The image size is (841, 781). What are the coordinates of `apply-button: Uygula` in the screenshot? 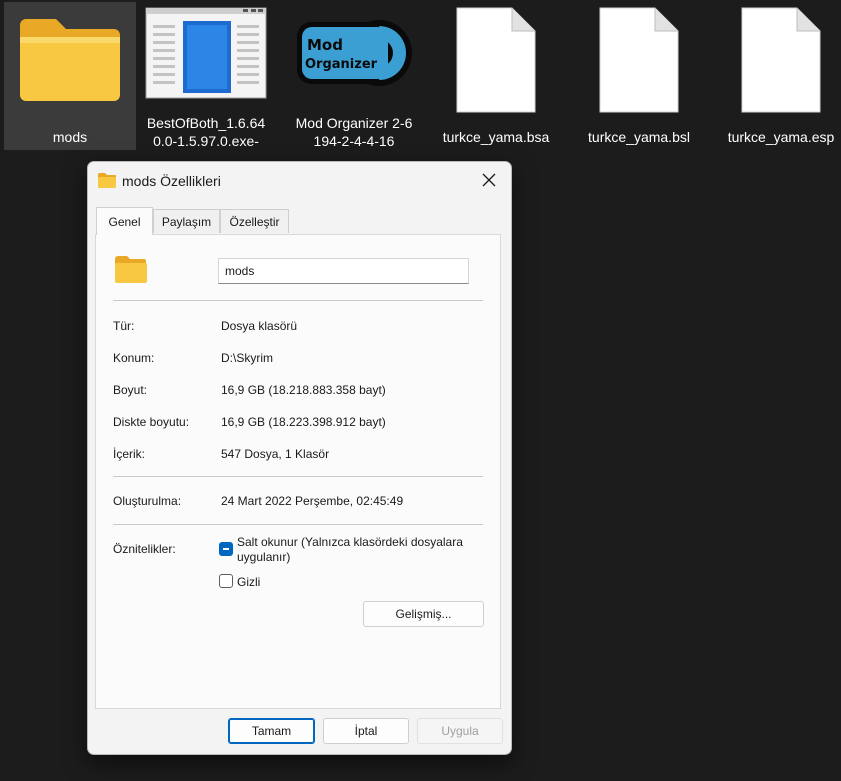 It's located at (460, 731).